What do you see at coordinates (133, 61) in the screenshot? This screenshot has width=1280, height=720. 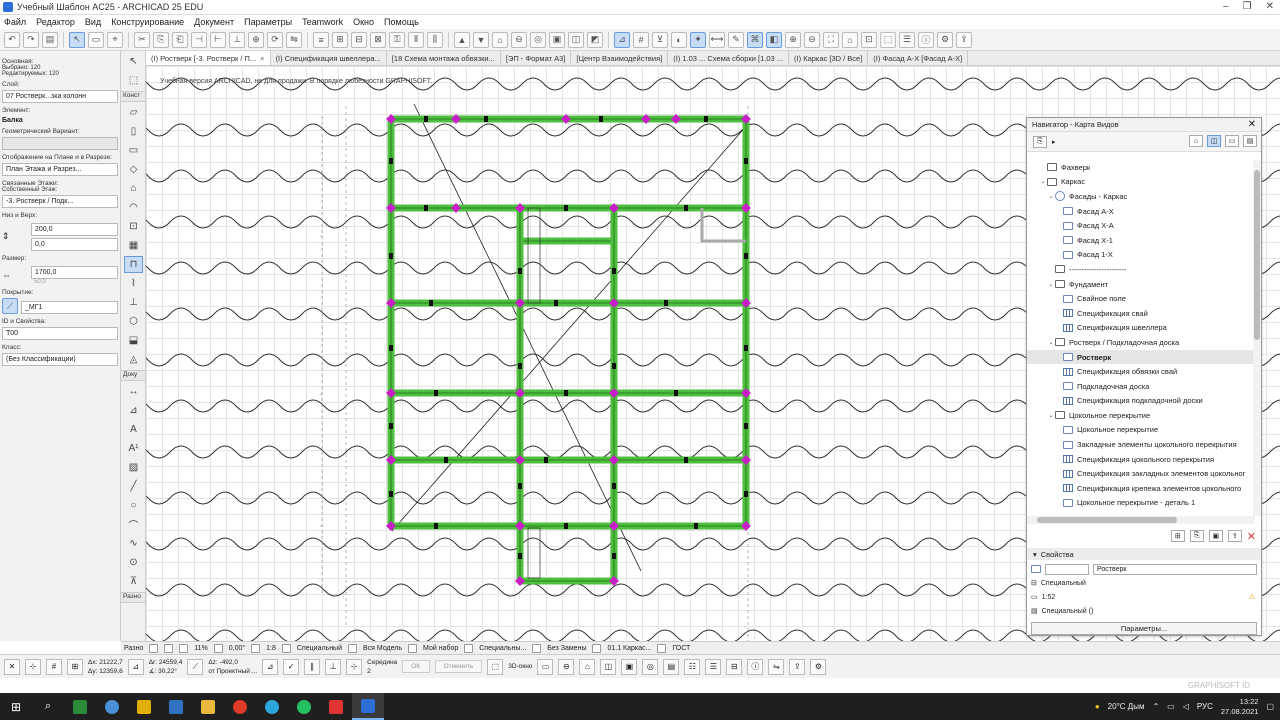 I see `arrow-tool-icon: ↖` at bounding box center [133, 61].